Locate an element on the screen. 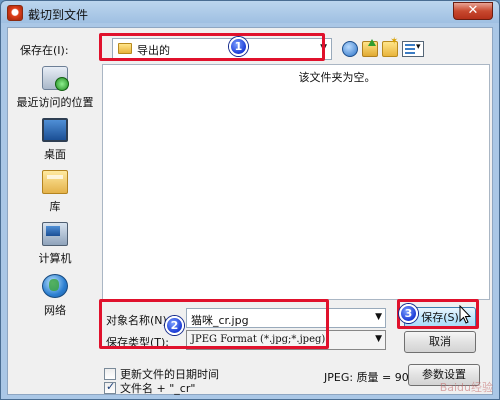 The image size is (500, 400). place-computer: 计算机 is located at coordinates (55, 248).